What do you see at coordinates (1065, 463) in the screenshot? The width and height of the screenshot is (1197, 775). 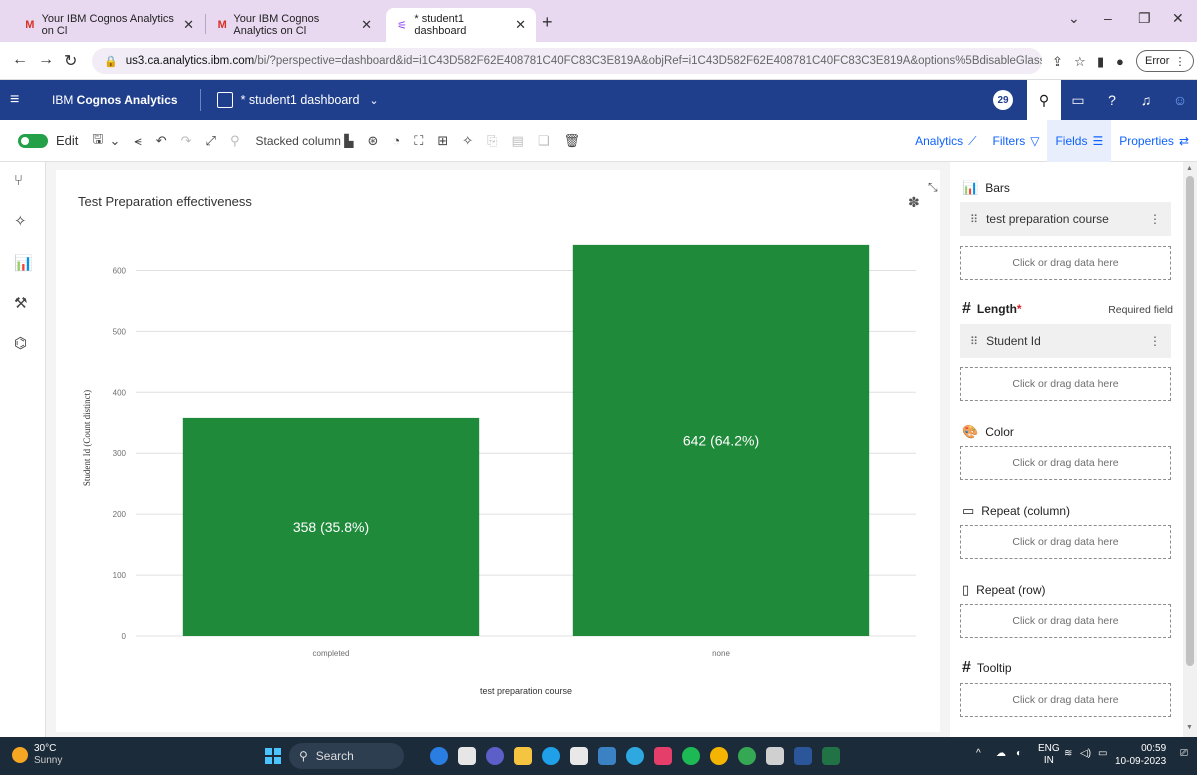 I see `color-dropzone: Click or drag data here` at bounding box center [1065, 463].